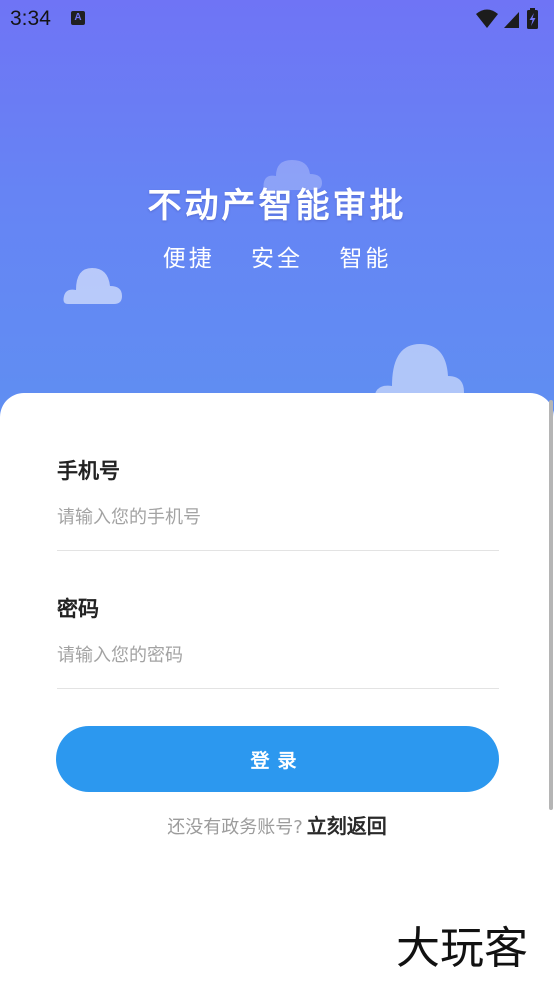  I want to click on wifi-icon, so click(487, 18).